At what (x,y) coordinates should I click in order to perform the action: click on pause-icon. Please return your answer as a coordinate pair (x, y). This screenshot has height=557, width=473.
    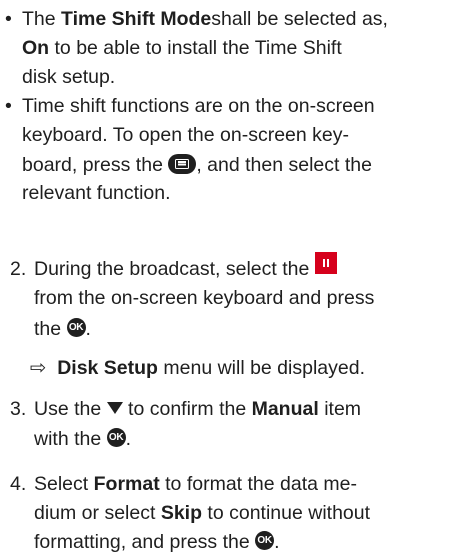
    Looking at the image, I should click on (325, 262).